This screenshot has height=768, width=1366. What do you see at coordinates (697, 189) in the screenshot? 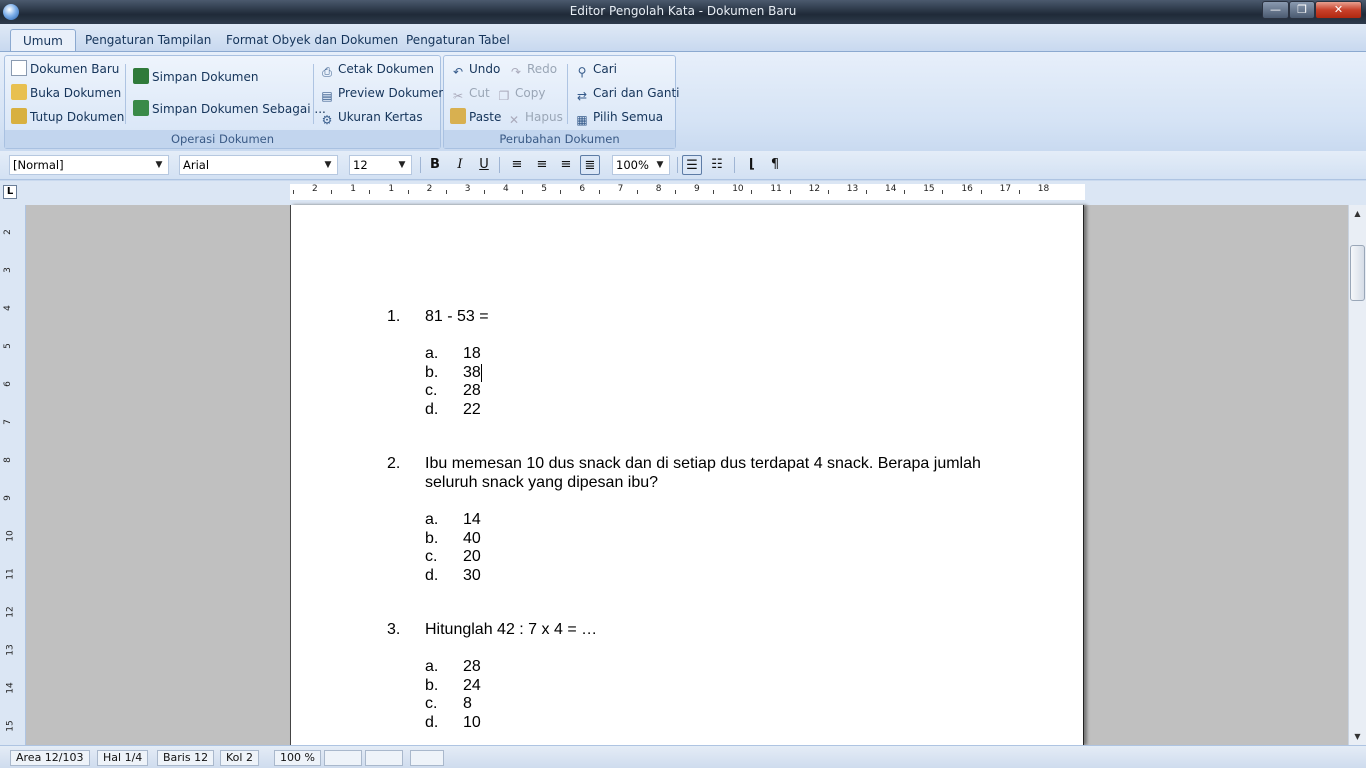
I see `ruler-number: 9` at bounding box center [697, 189].